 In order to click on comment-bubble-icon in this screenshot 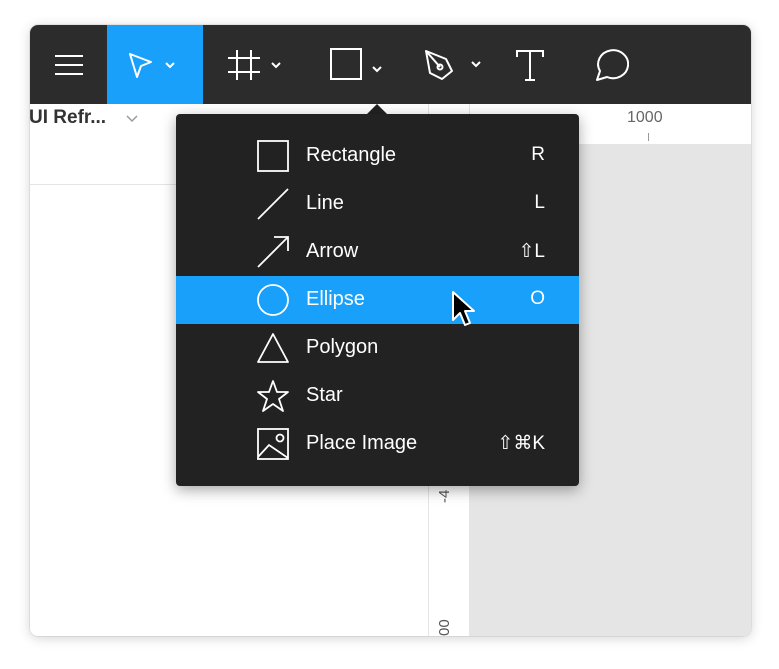, I will do `click(612, 64)`.